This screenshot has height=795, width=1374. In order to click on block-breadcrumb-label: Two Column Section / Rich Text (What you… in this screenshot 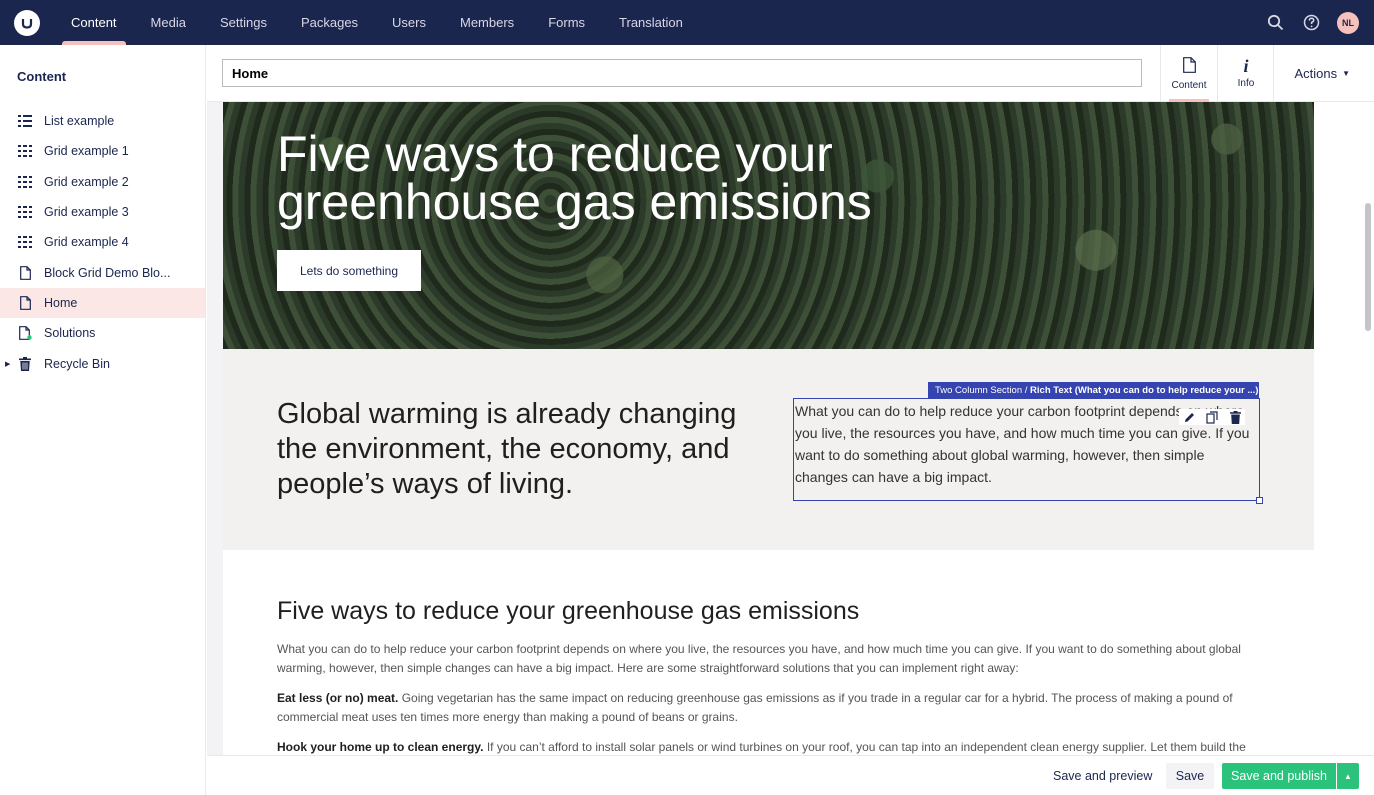, I will do `click(1093, 390)`.